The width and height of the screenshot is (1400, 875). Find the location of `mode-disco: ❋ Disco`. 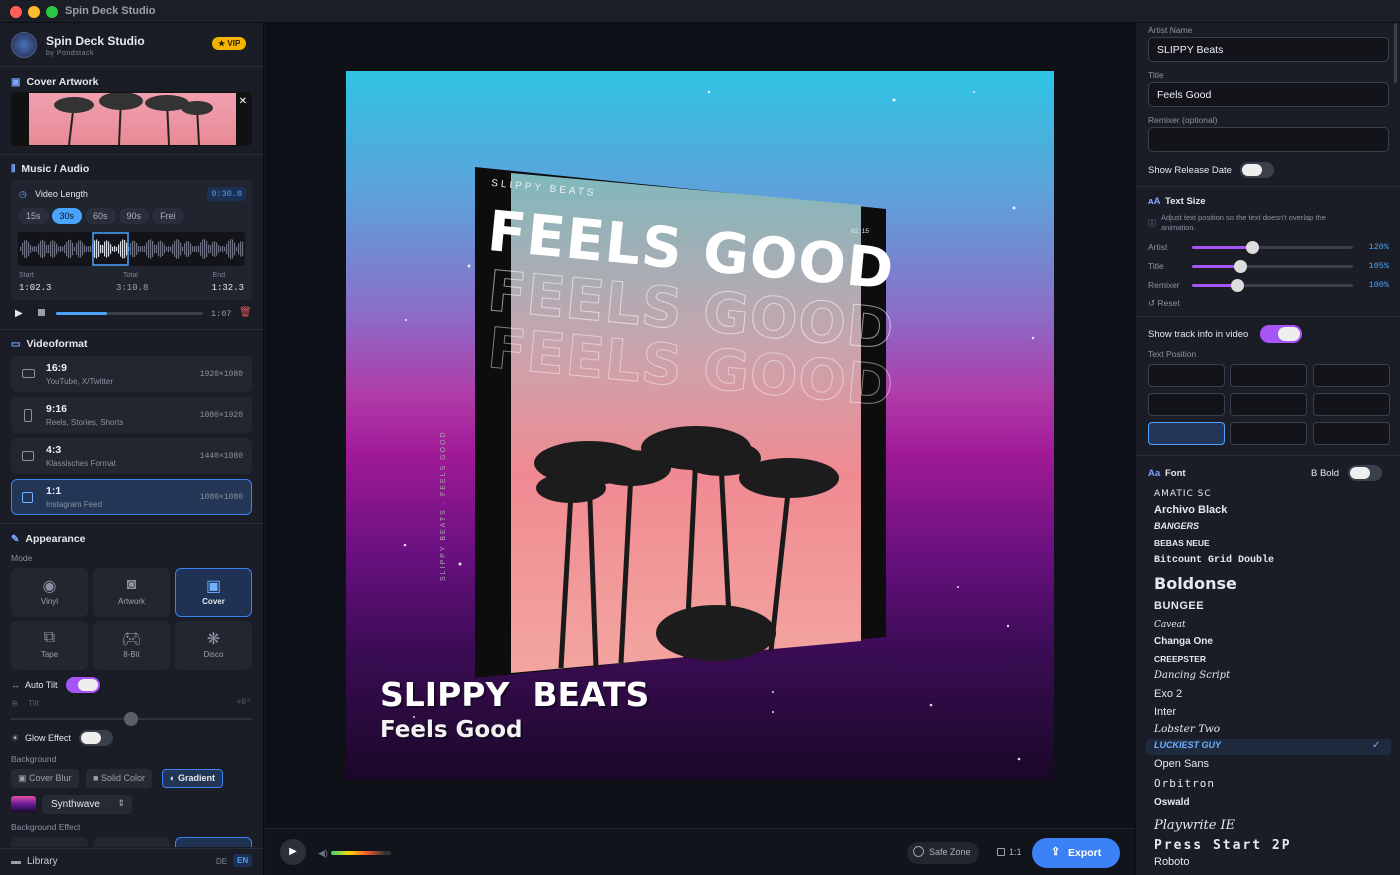

mode-disco: ❋ Disco is located at coordinates (213, 645).